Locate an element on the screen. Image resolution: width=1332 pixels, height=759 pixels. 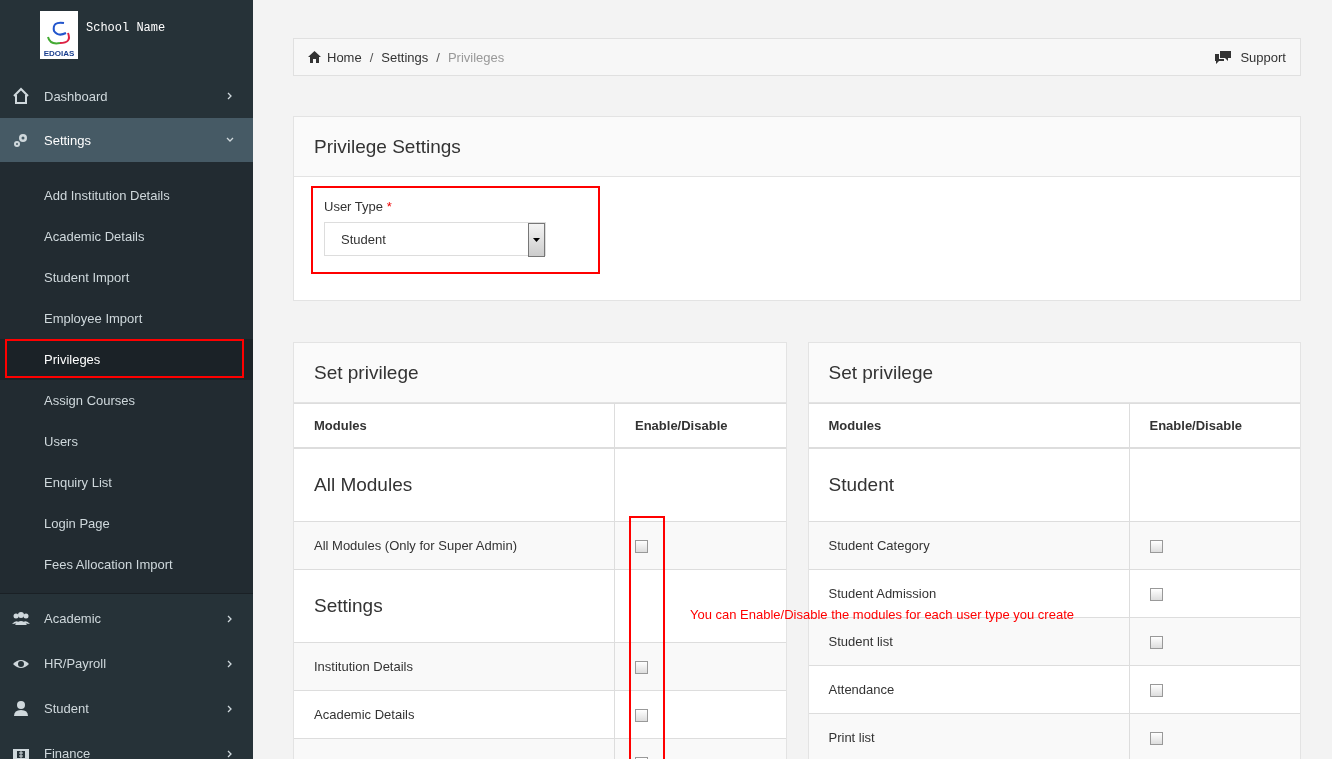
submenu-item: Academic Details is located at coordinates (126, 236).